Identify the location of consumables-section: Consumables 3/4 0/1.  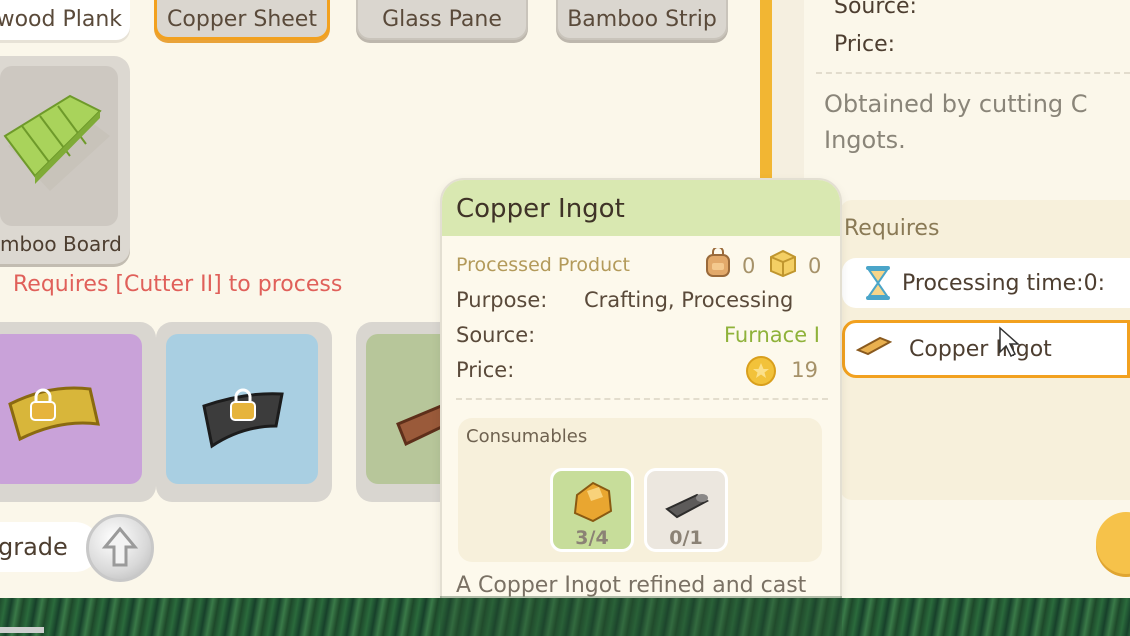
(640, 490).